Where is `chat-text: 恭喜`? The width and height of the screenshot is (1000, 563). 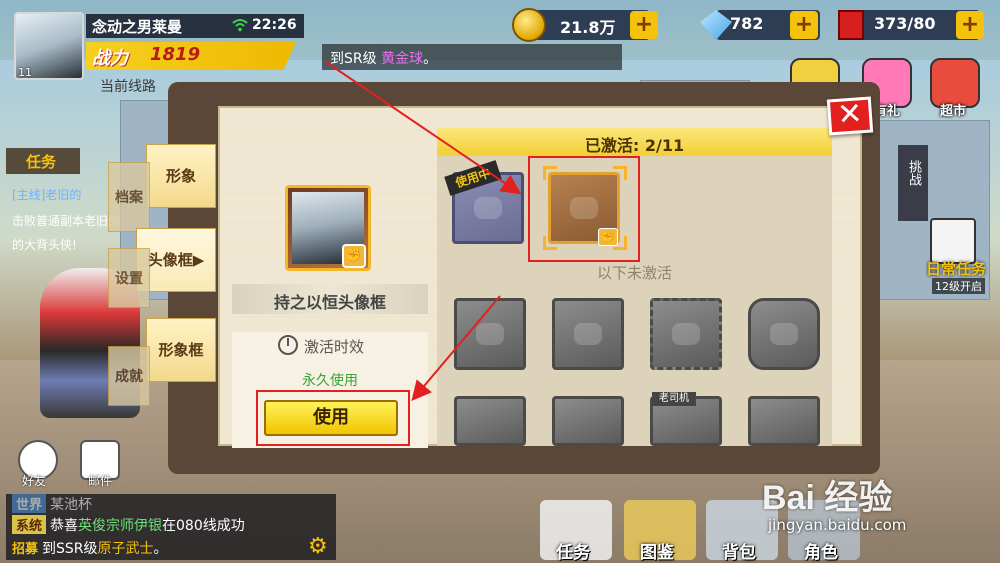 chat-text: 恭喜 is located at coordinates (64, 526).